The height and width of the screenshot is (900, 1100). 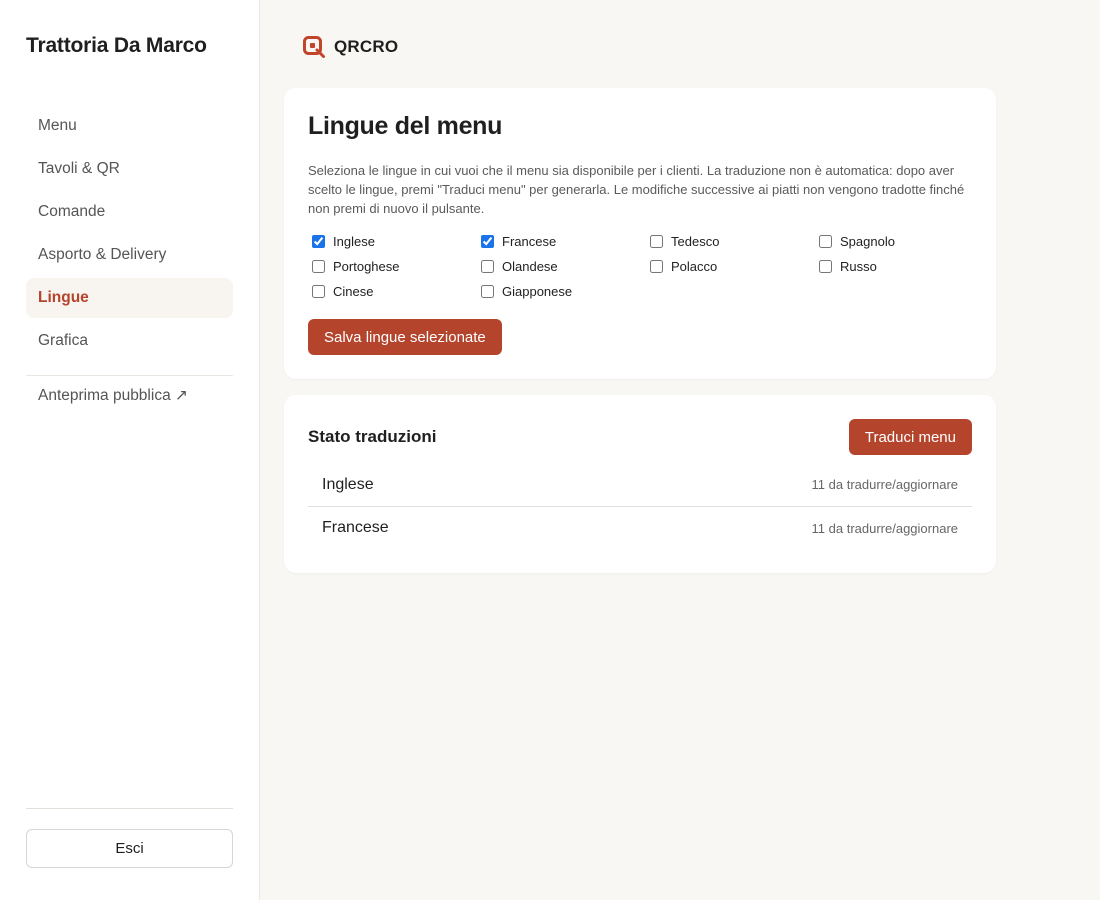 What do you see at coordinates (116, 45) in the screenshot?
I see `restaurant-name: Trattoria Da Marco` at bounding box center [116, 45].